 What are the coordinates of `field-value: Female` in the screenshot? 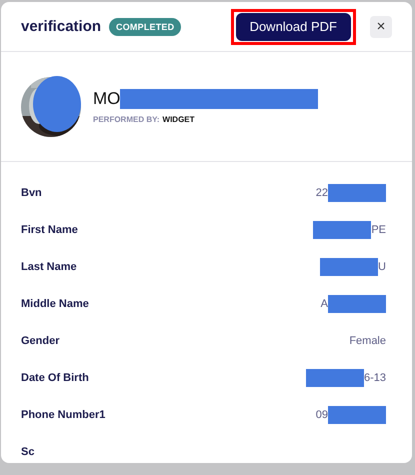 It's located at (367, 340).